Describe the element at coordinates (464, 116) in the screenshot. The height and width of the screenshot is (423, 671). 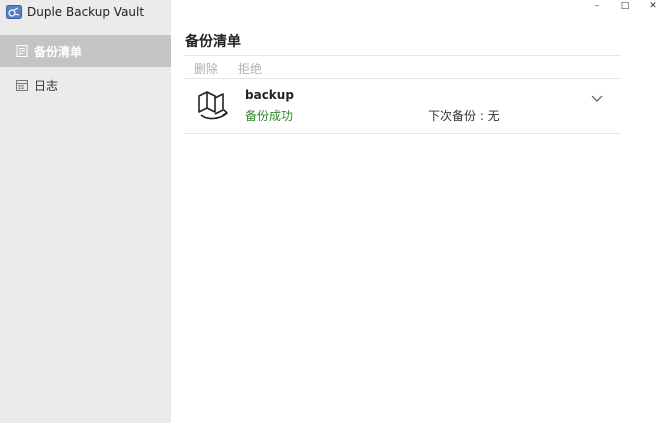
I see `next-backup-text: 下次备份 : 无` at that location.